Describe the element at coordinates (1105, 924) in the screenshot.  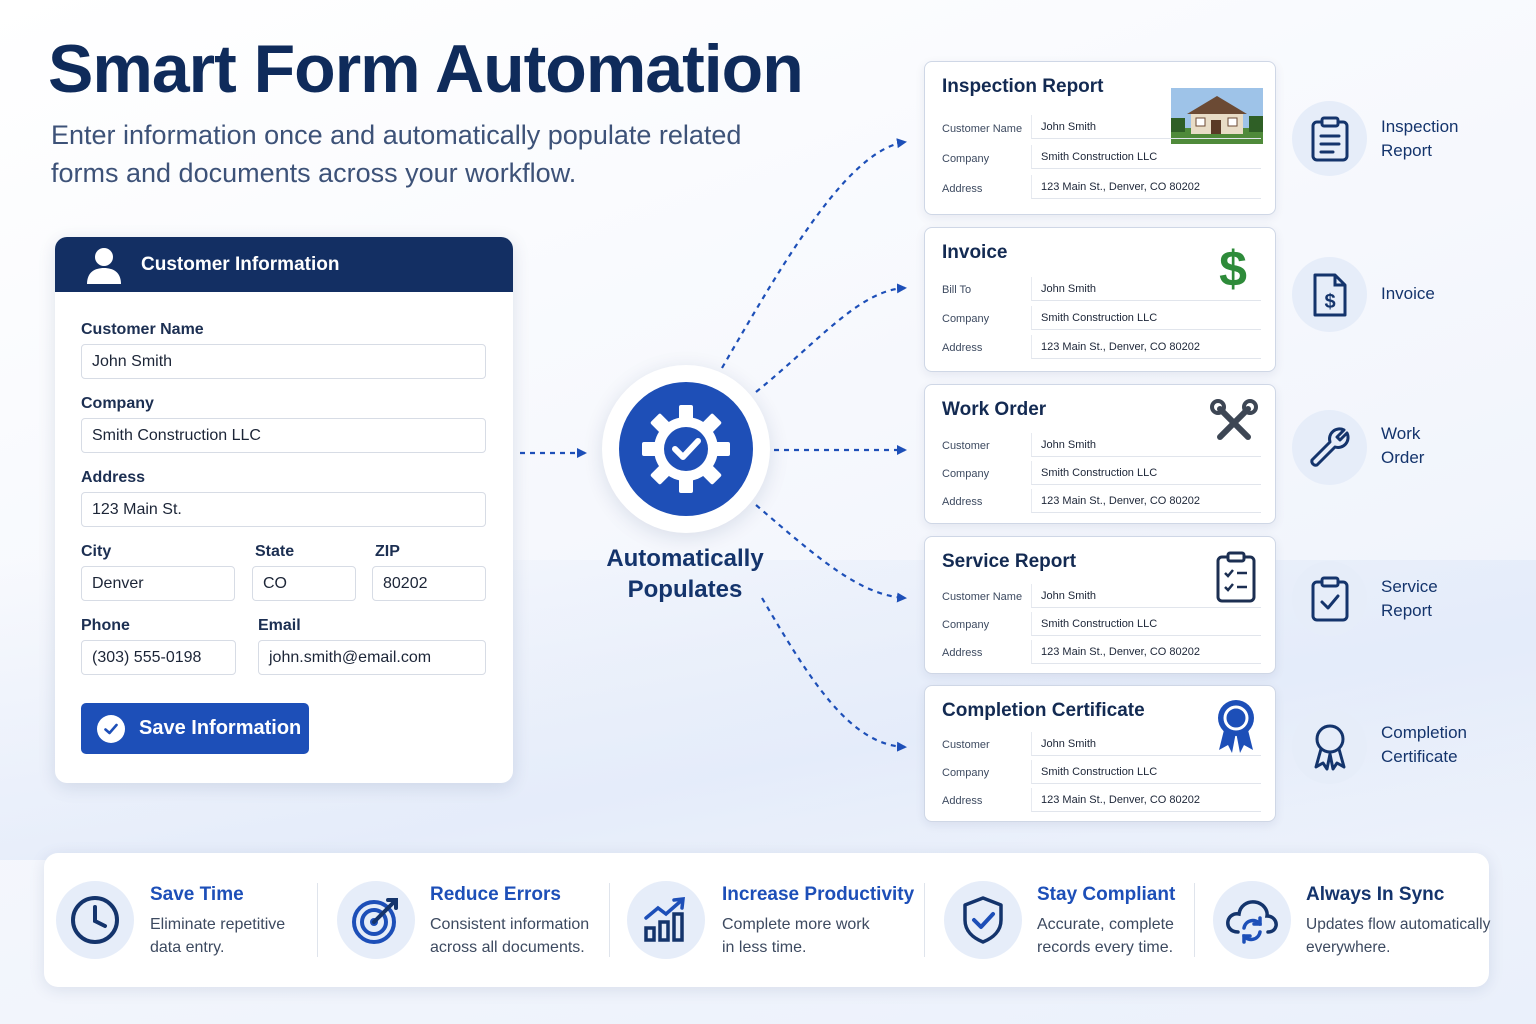
I see `benefit-desc-line1: Accurate, complete` at that location.